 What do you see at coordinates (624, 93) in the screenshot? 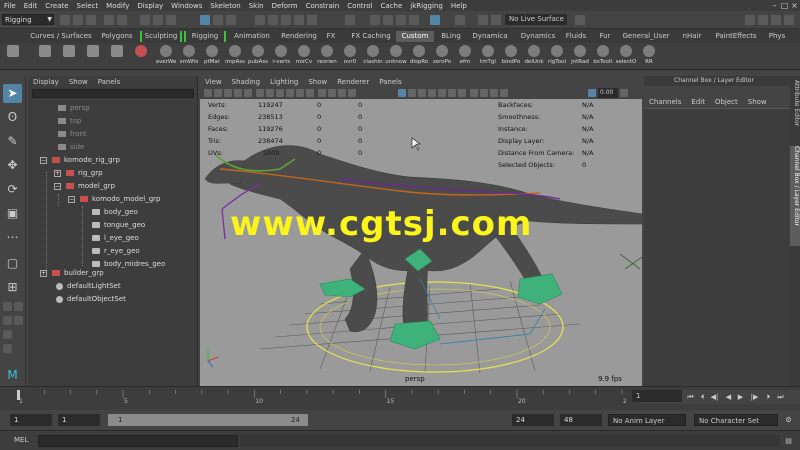
I see `gamma-icon` at bounding box center [624, 93].